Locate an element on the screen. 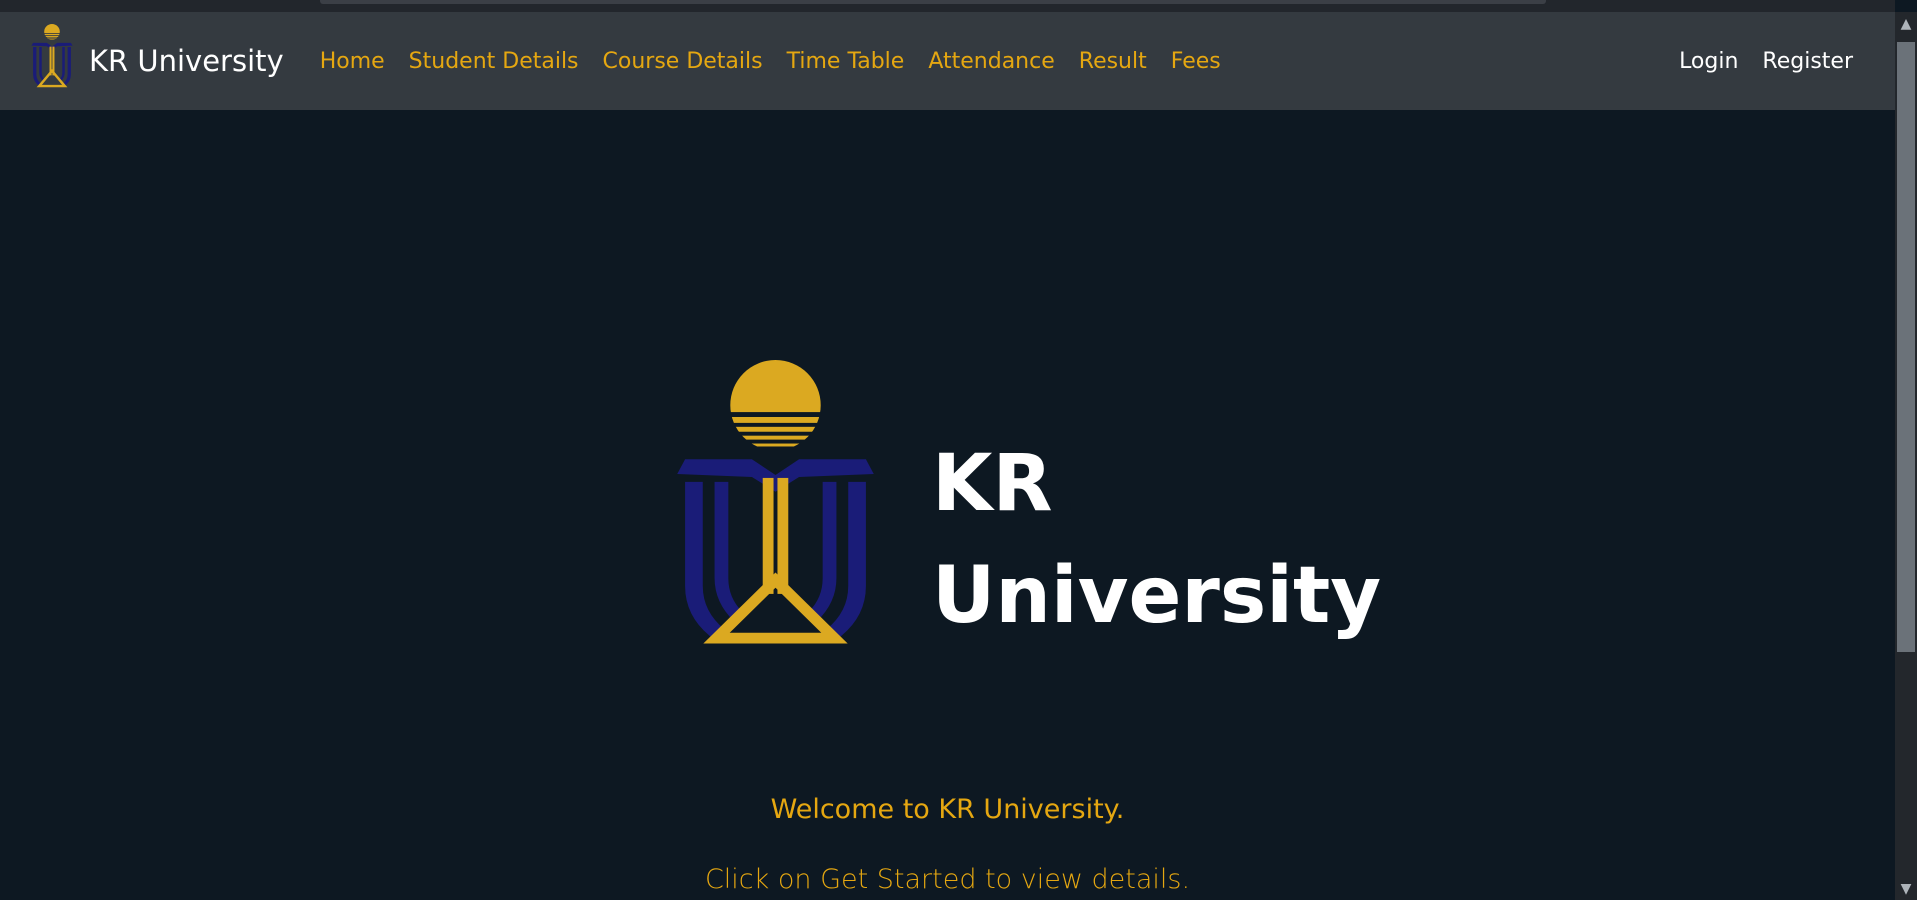  page-scrollbar: ▲ ▼ is located at coordinates (1906, 456).